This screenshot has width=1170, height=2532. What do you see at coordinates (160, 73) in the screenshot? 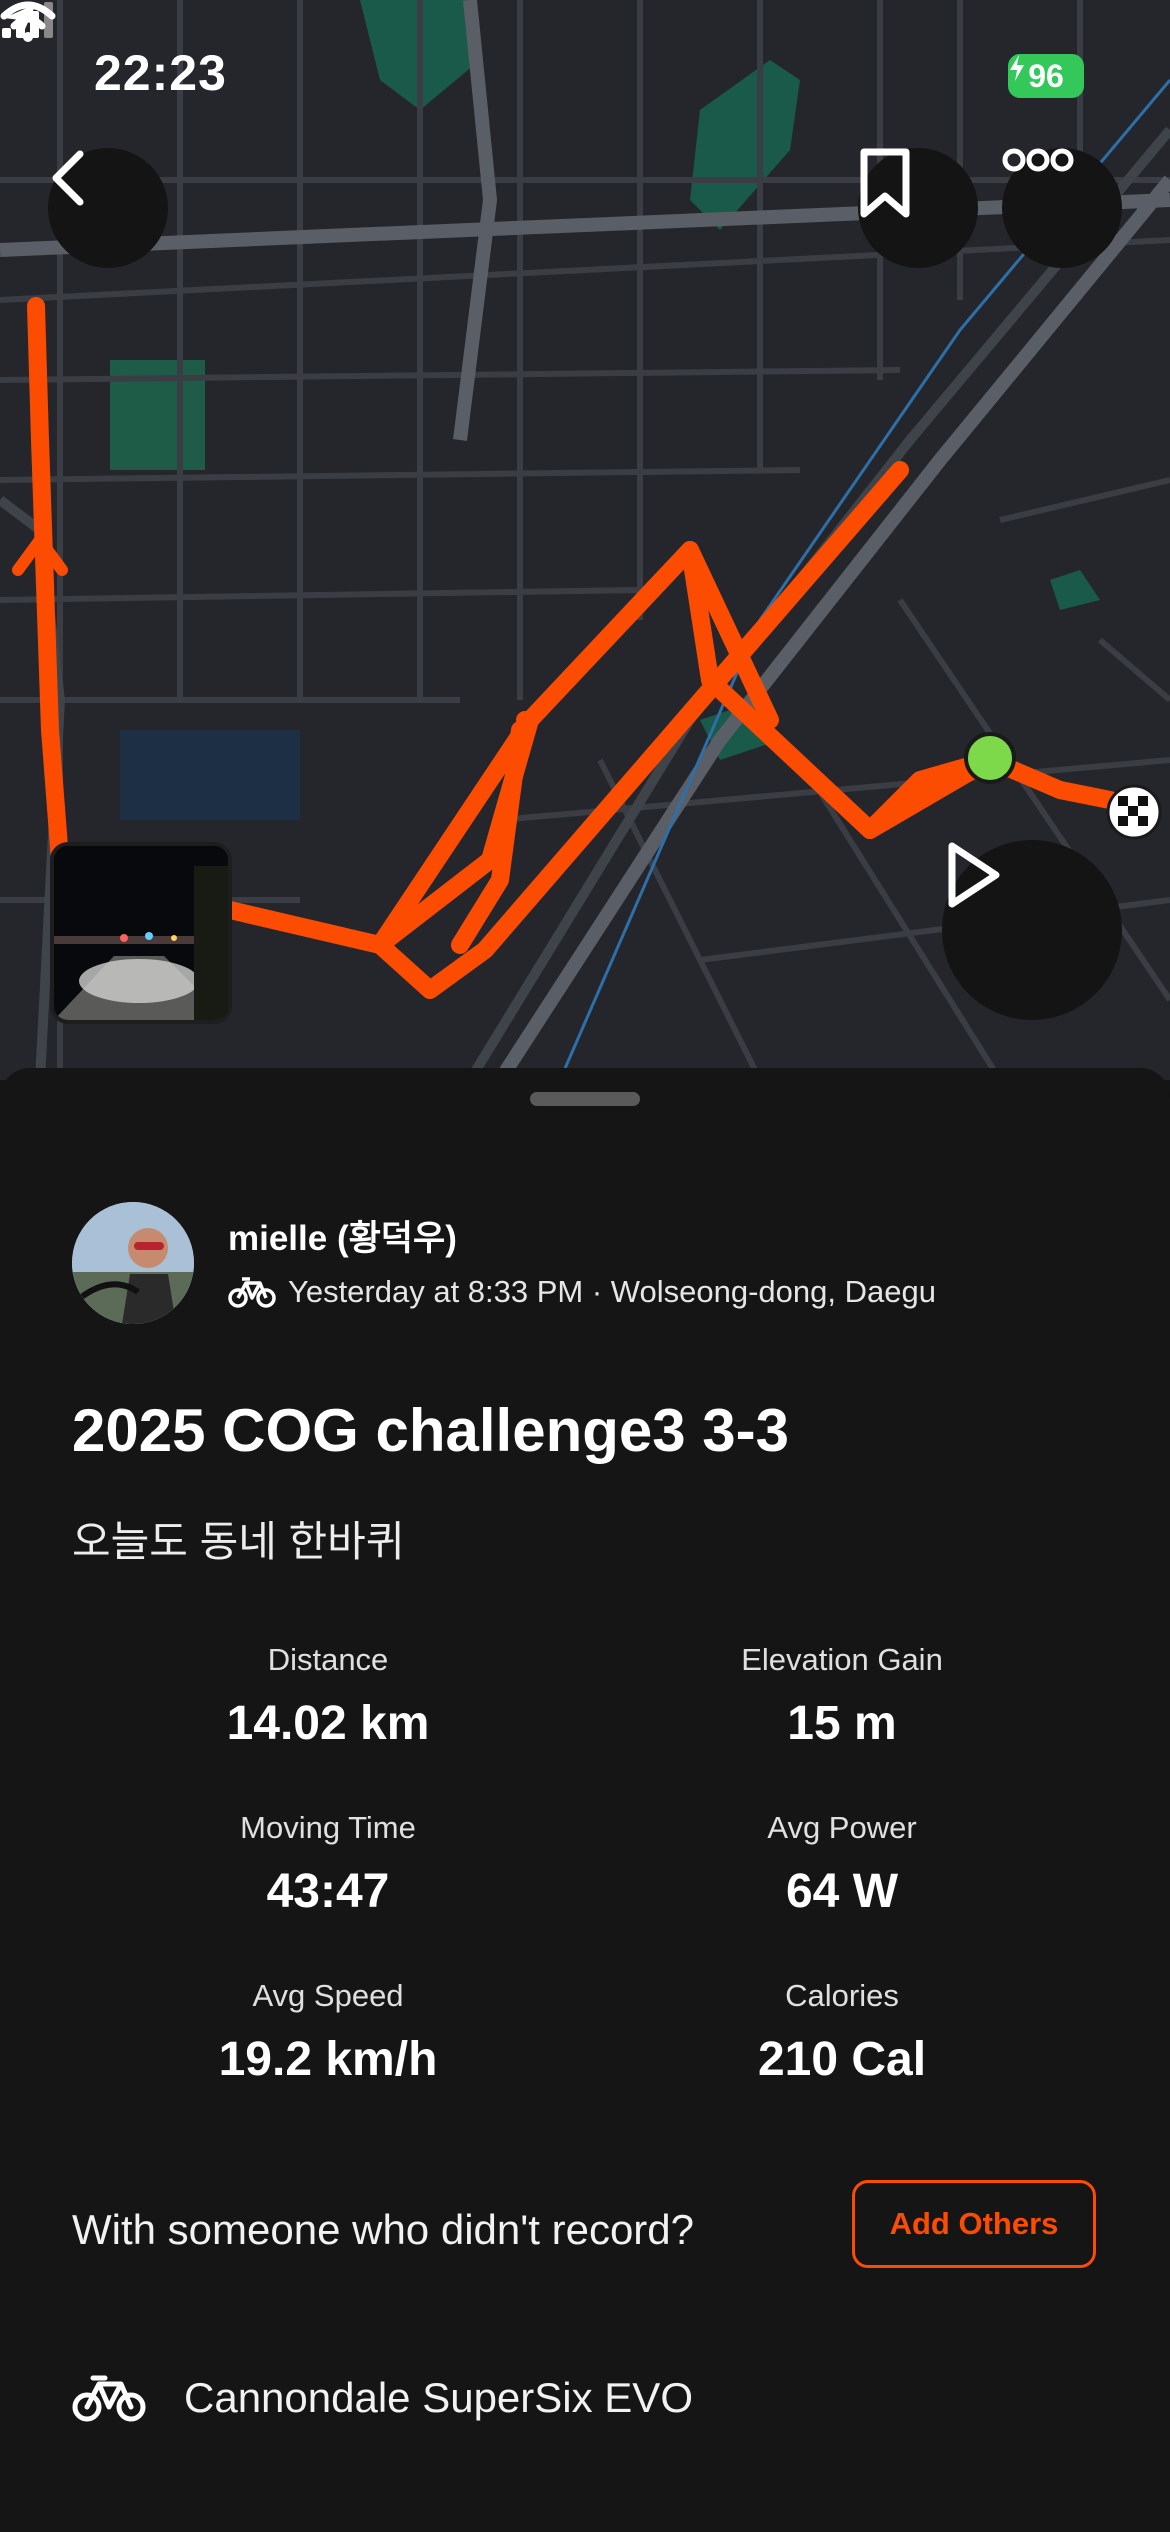
I see `status-time: 22:23` at bounding box center [160, 73].